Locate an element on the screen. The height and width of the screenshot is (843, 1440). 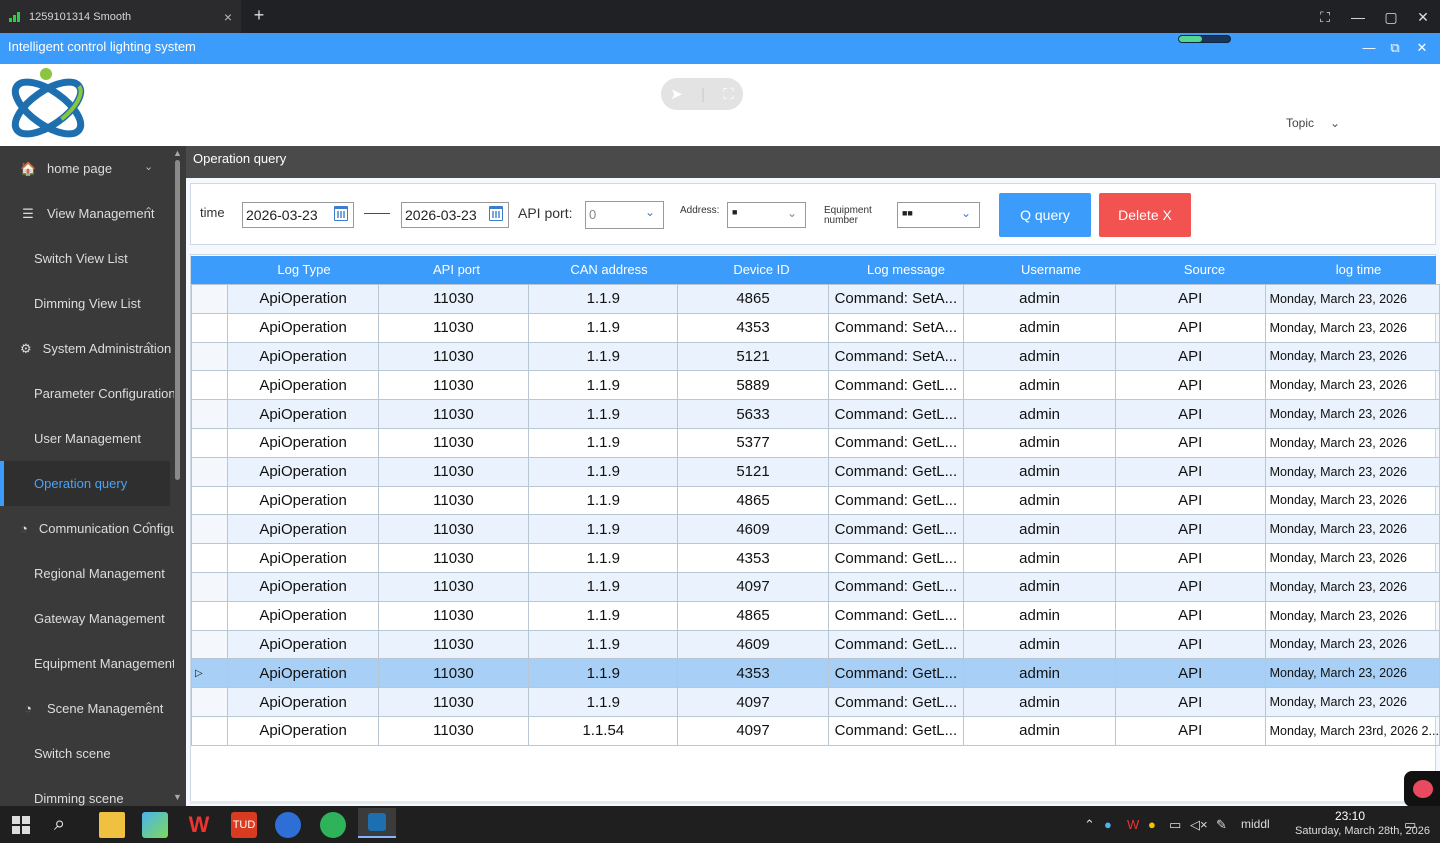
sidebar-item-regional-management: Regional Management is located at coordinates (85, 573).